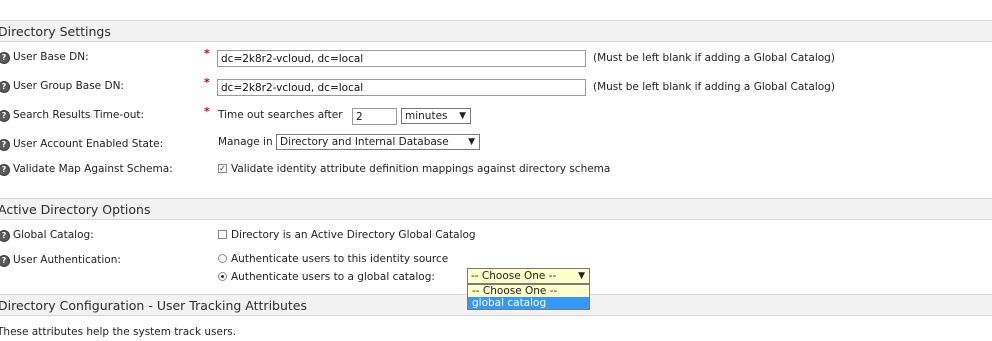  I want to click on timeout-unit-select: minutes ▼, so click(436, 116).